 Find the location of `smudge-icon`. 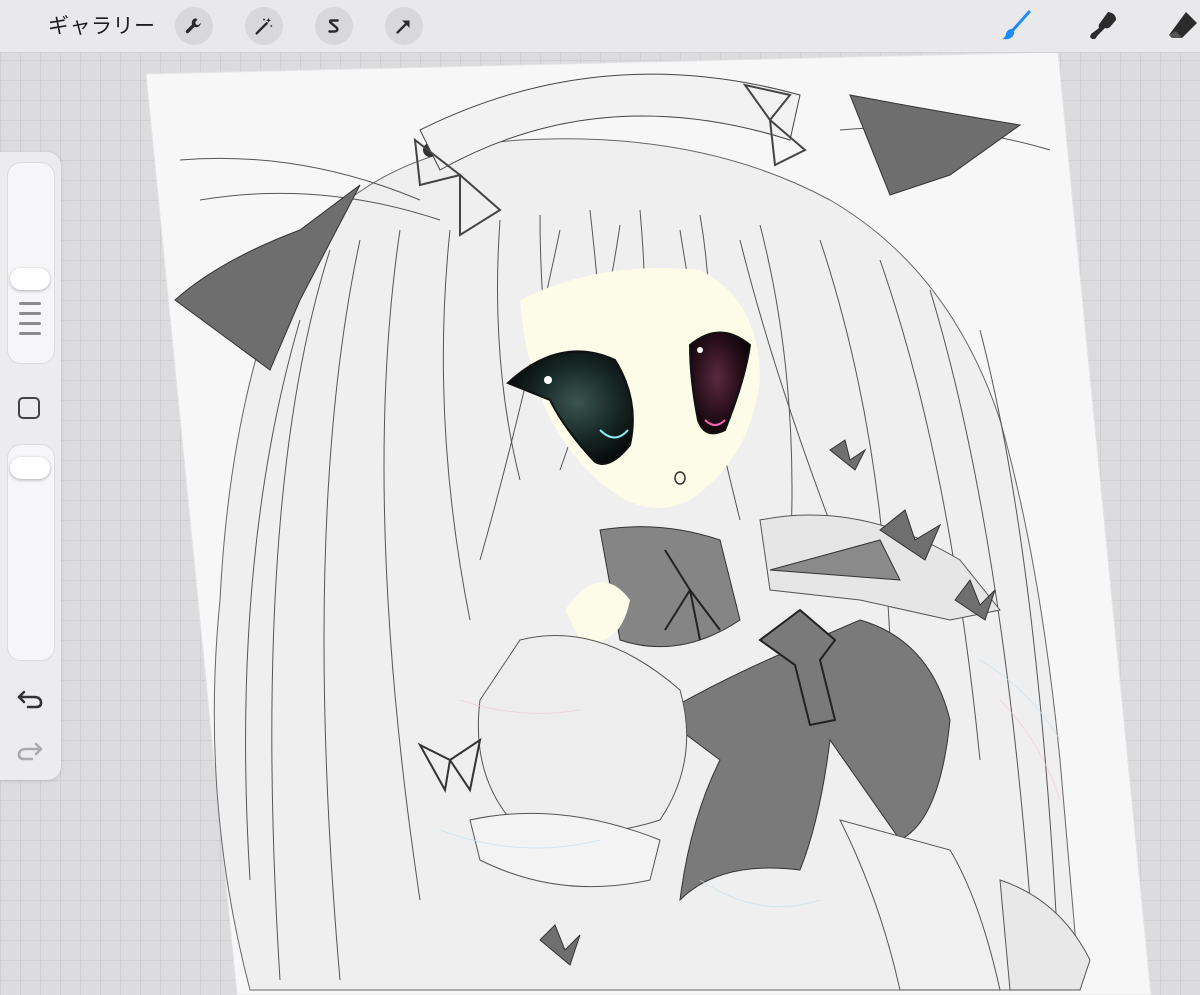

smudge-icon is located at coordinates (1103, 25).